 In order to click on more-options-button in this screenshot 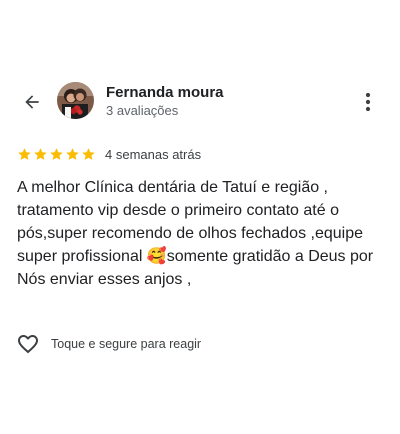, I will do `click(368, 102)`.